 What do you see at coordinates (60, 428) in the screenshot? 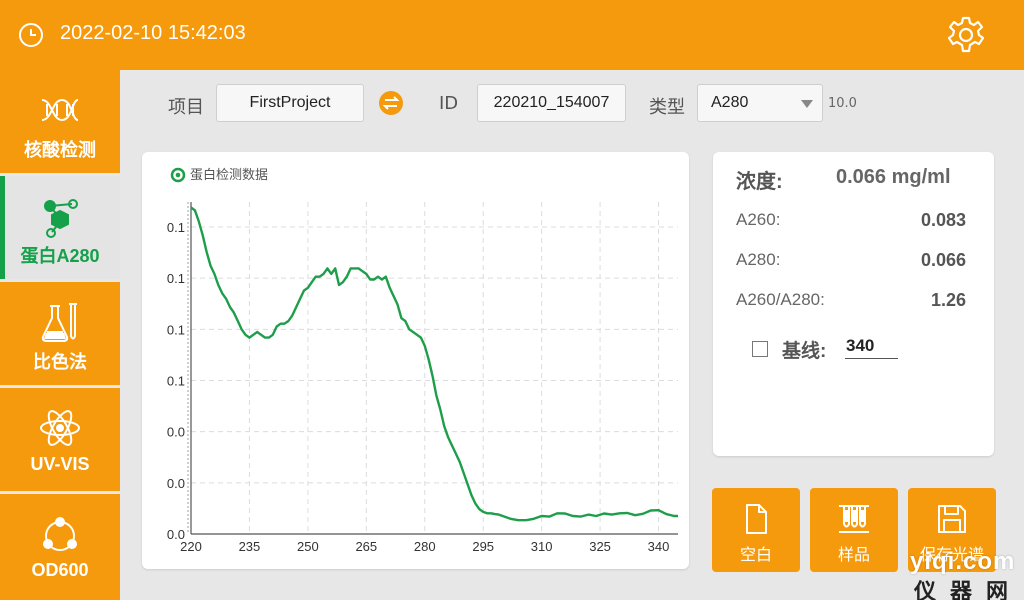
I see `atom-icon` at bounding box center [60, 428].